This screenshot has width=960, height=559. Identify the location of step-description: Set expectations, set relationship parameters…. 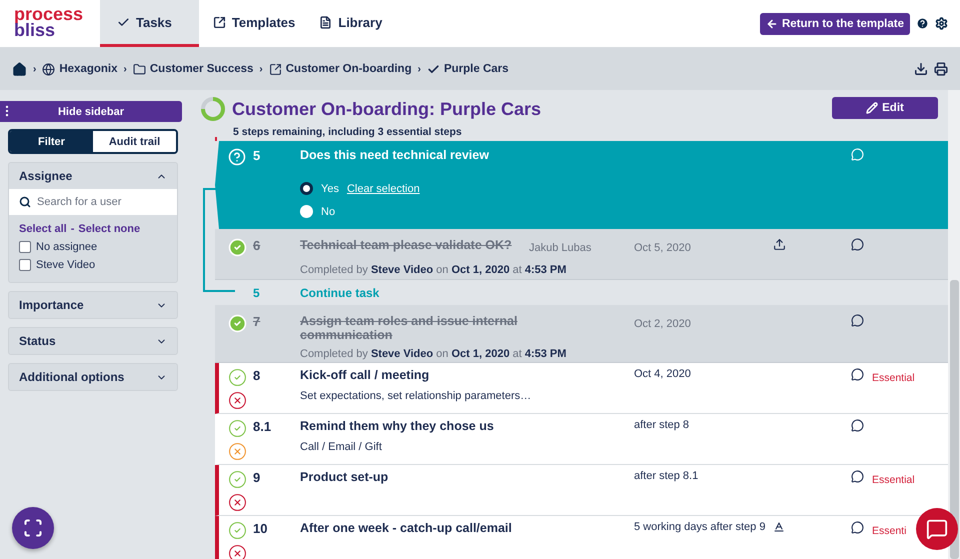
(416, 396).